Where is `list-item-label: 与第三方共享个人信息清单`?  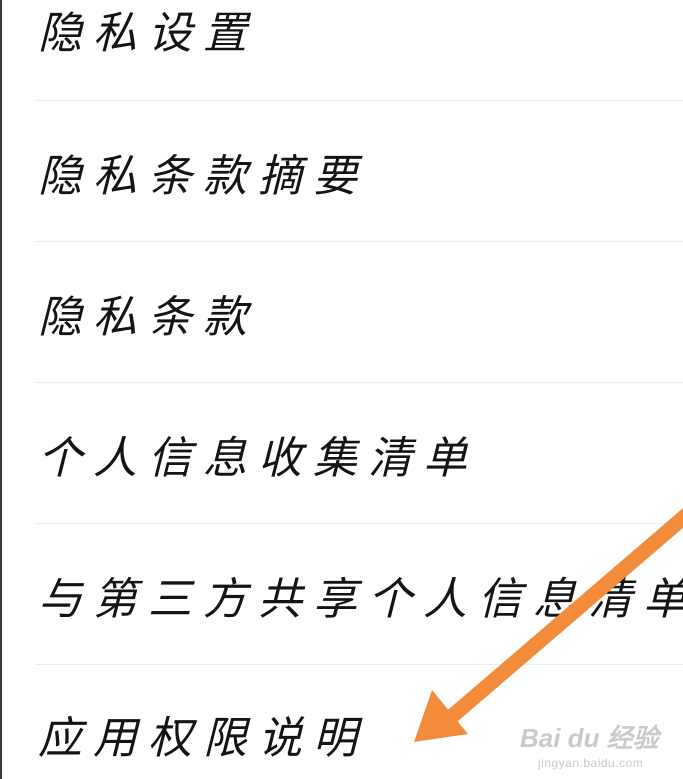 list-item-label: 与第三方共享个人信息清单 is located at coordinates (360, 599).